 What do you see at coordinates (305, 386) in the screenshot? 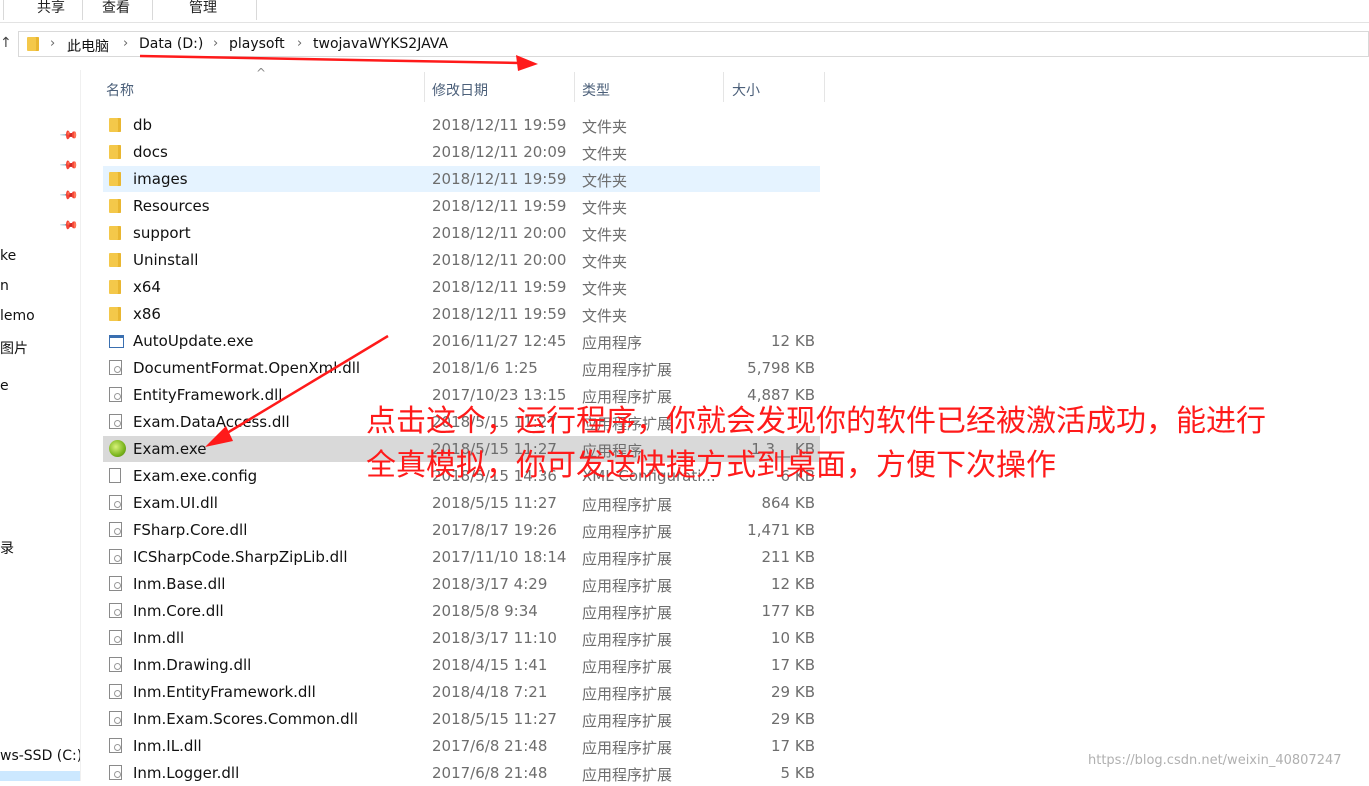
I see `pointer-arrow` at bounding box center [305, 386].